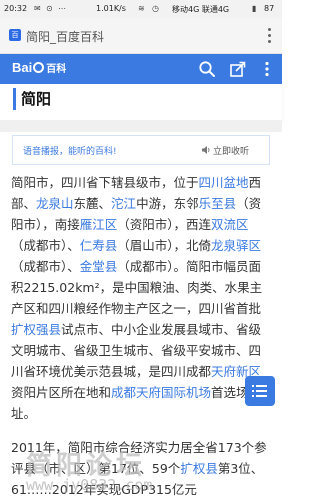 This screenshot has width=320, height=500. Describe the element at coordinates (141, 150) in the screenshot. I see `audio-broadcast-banner: 语音播报，能听的百科! 立即收听` at that location.